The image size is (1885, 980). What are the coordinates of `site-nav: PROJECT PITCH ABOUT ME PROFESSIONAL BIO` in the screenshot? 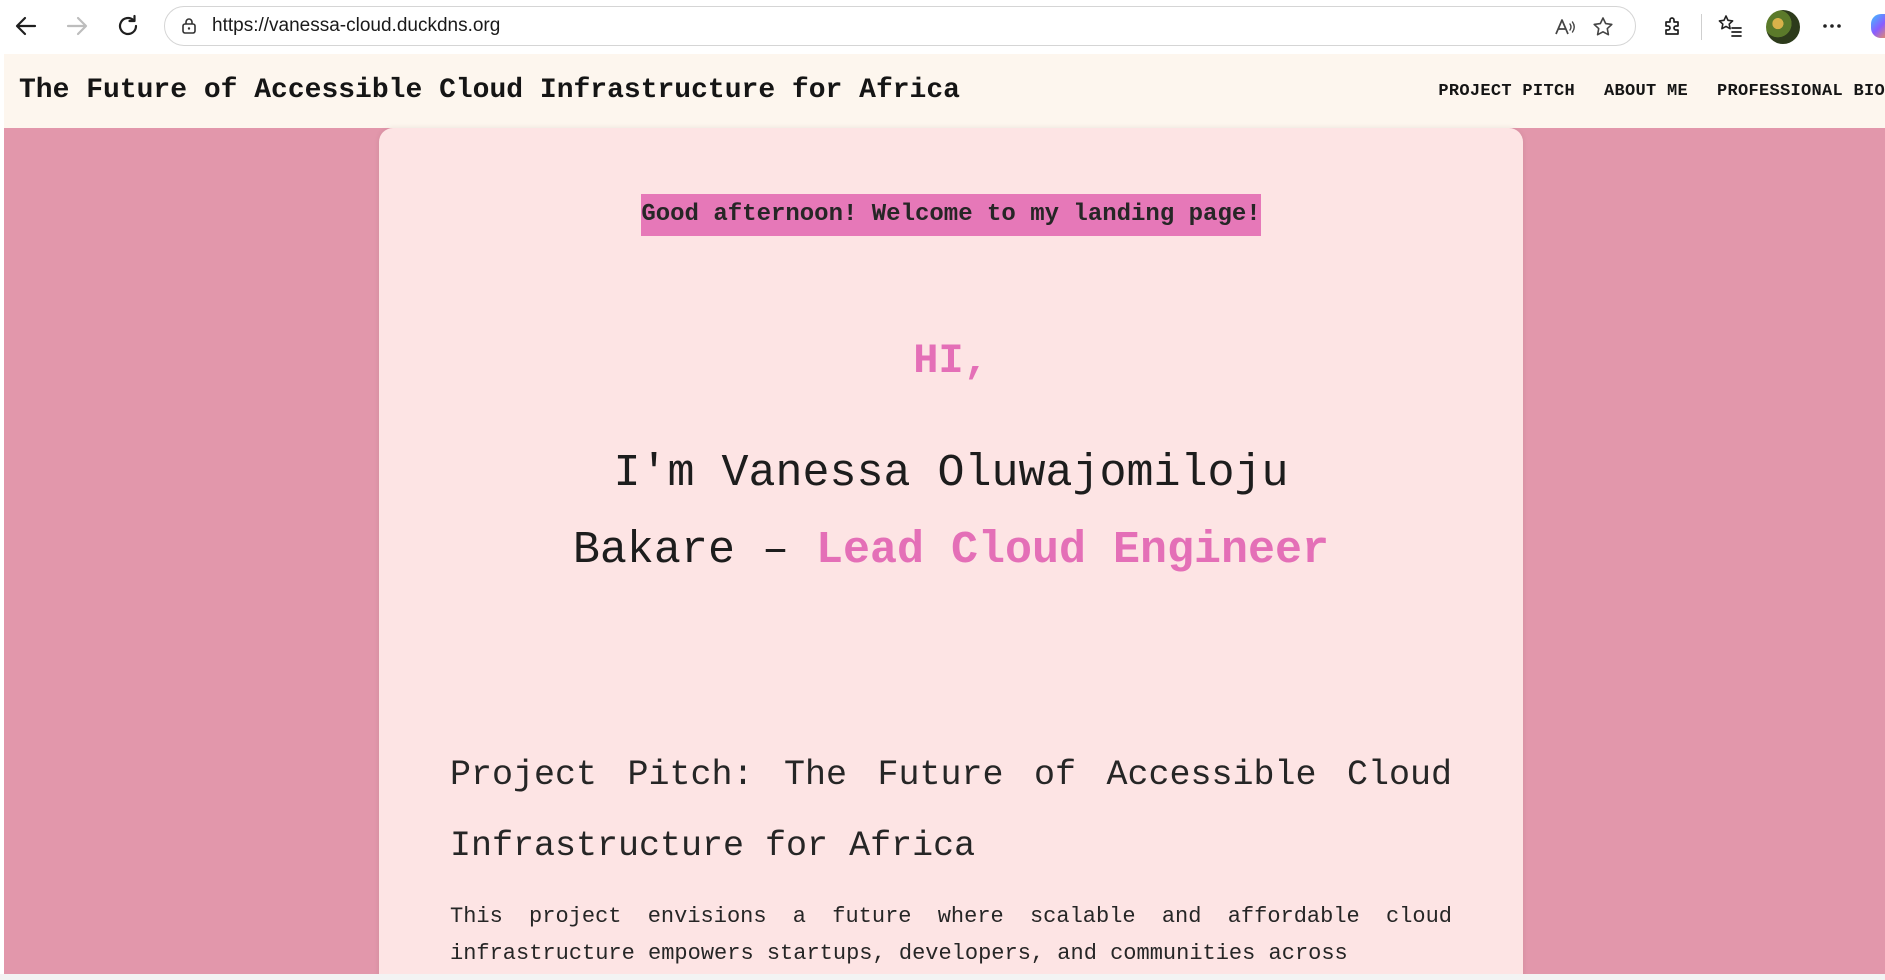 It's located at (1661, 91).